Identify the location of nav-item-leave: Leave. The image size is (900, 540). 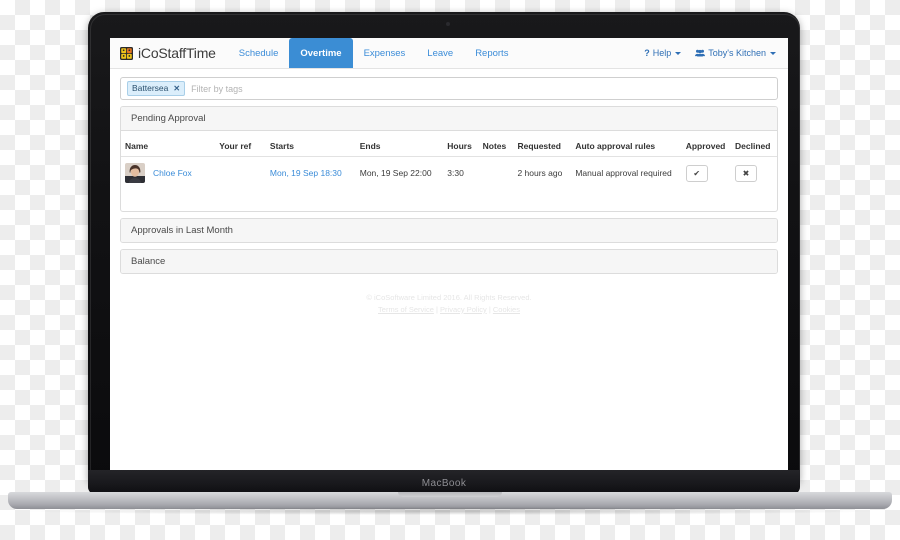
(440, 53).